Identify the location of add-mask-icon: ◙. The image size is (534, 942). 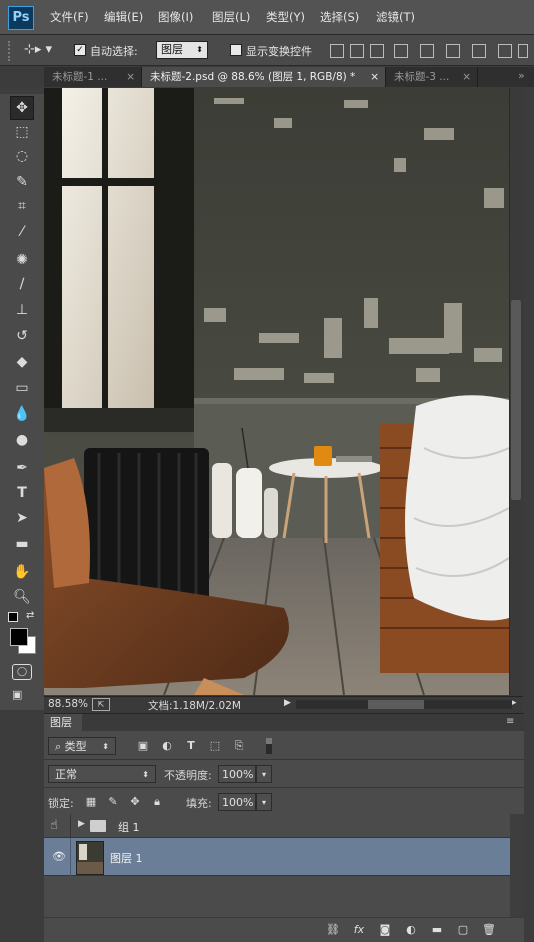
(385, 930).